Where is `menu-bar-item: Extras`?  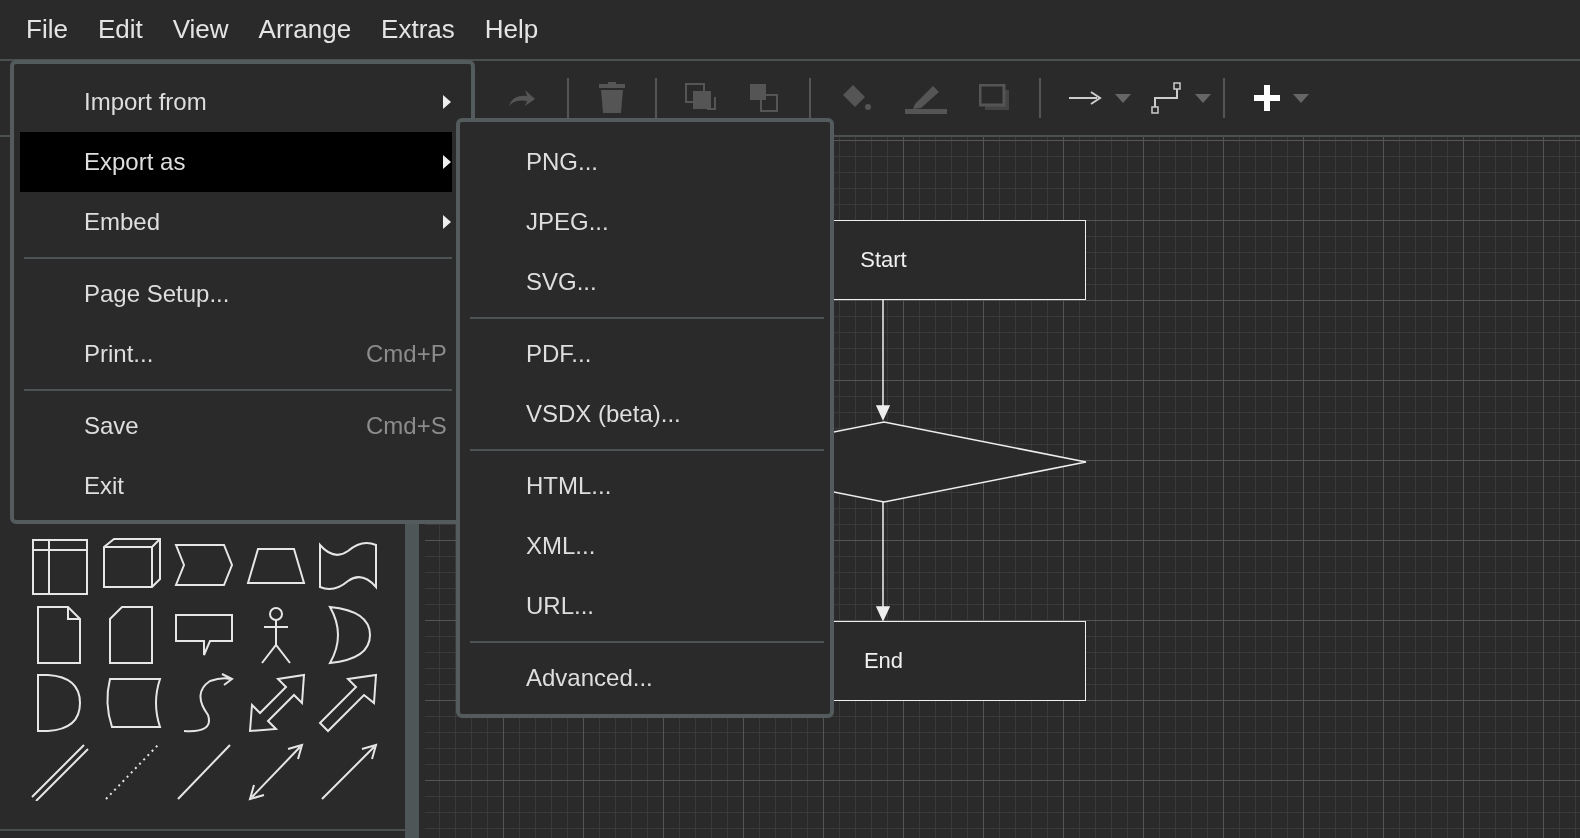 menu-bar-item: Extras is located at coordinates (418, 29).